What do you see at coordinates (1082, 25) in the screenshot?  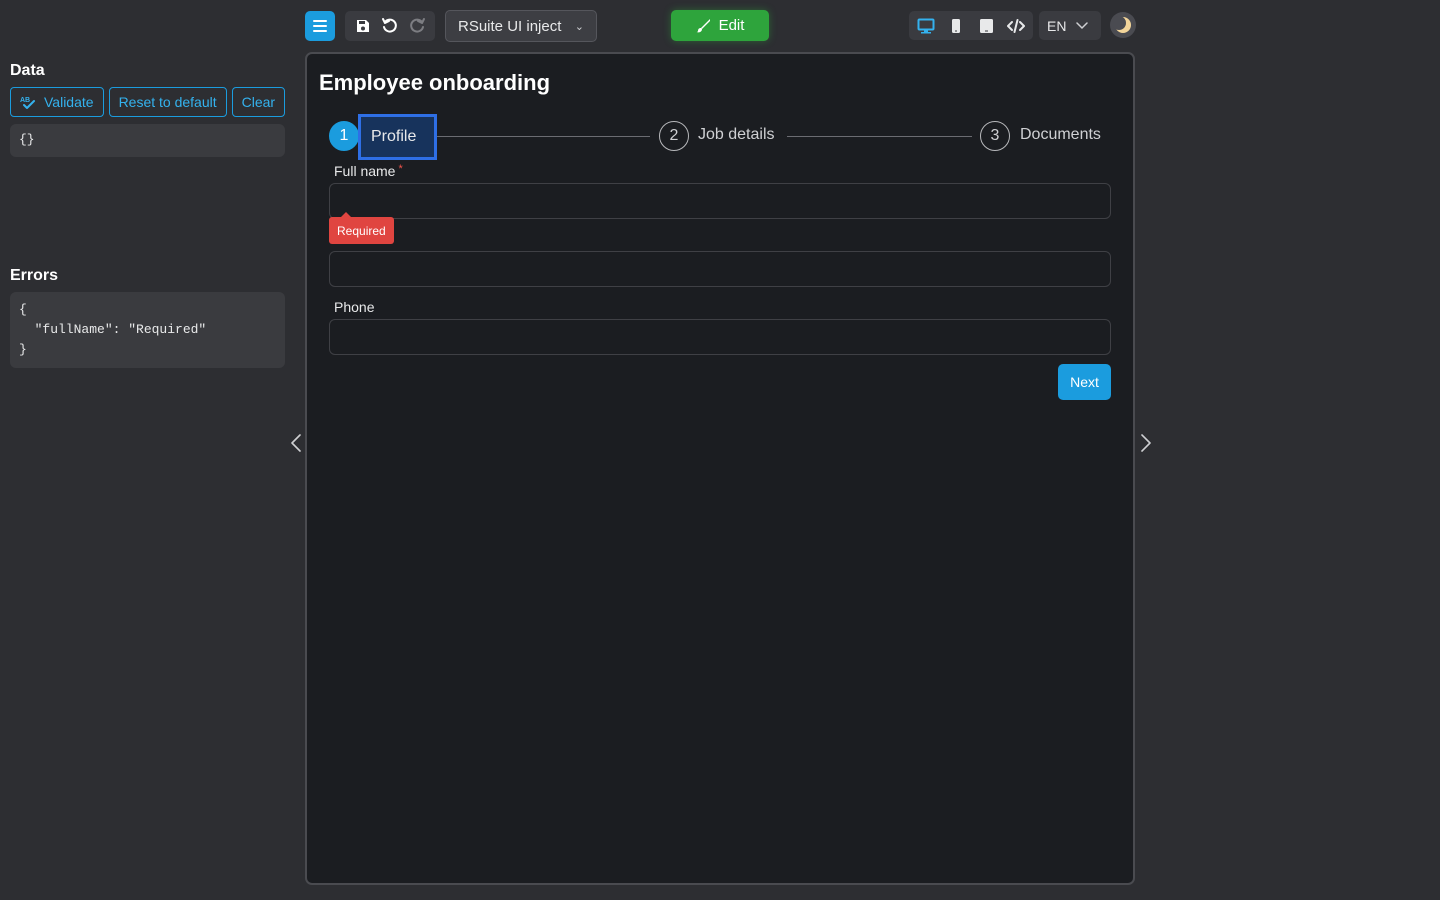 I see `chevron-down-icon` at bounding box center [1082, 25].